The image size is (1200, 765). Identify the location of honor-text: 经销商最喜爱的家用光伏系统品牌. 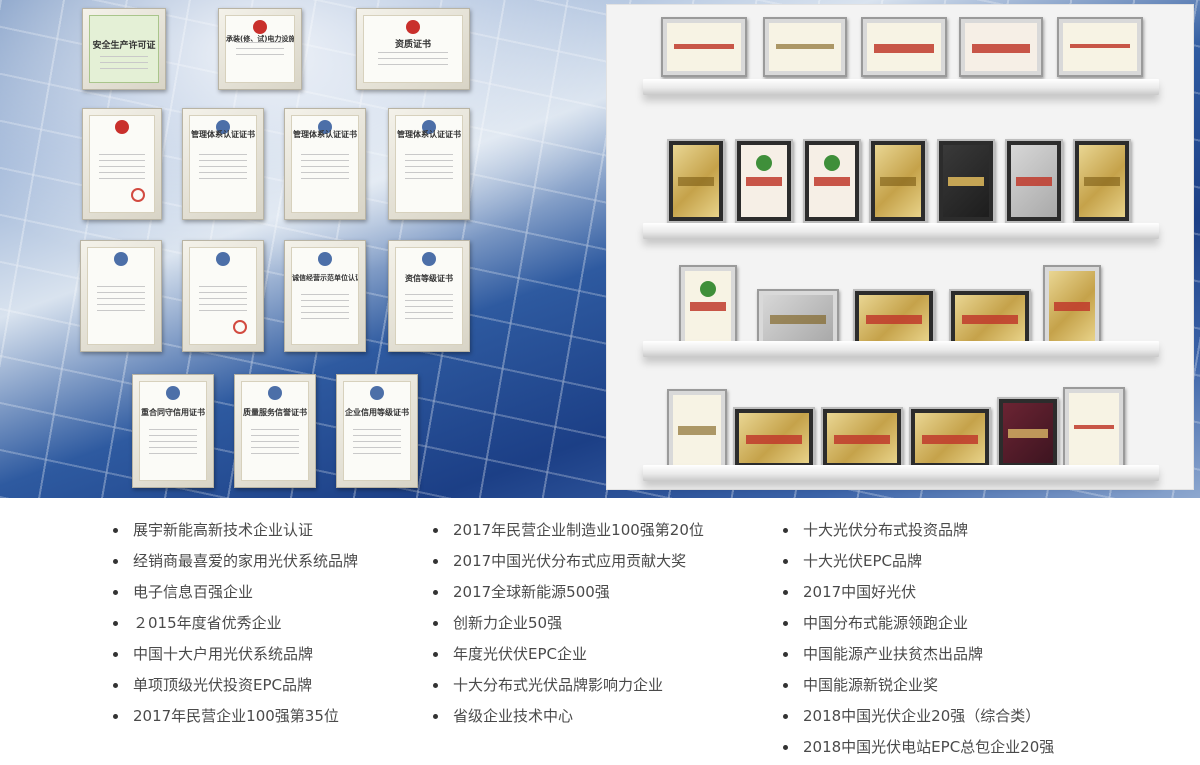
(246, 561).